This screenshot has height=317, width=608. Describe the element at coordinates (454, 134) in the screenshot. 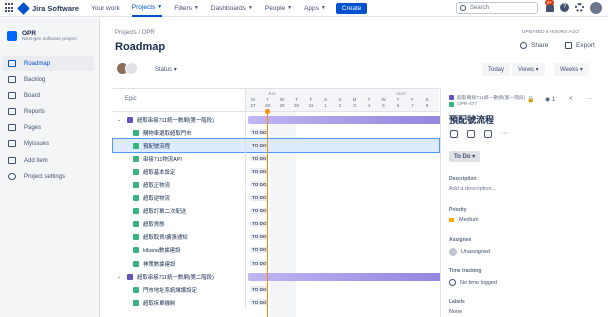

I see `attach-icon` at that location.